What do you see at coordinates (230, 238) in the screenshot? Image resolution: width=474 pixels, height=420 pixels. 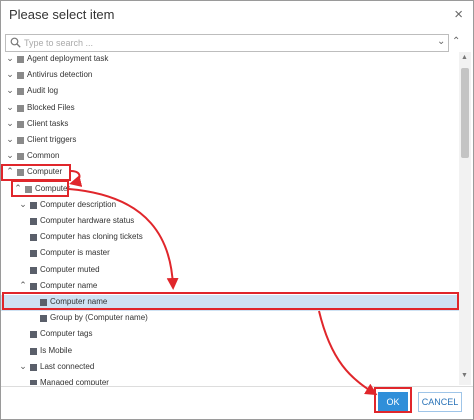 I see `tree-row: Computer has cloning tickets` at bounding box center [230, 238].